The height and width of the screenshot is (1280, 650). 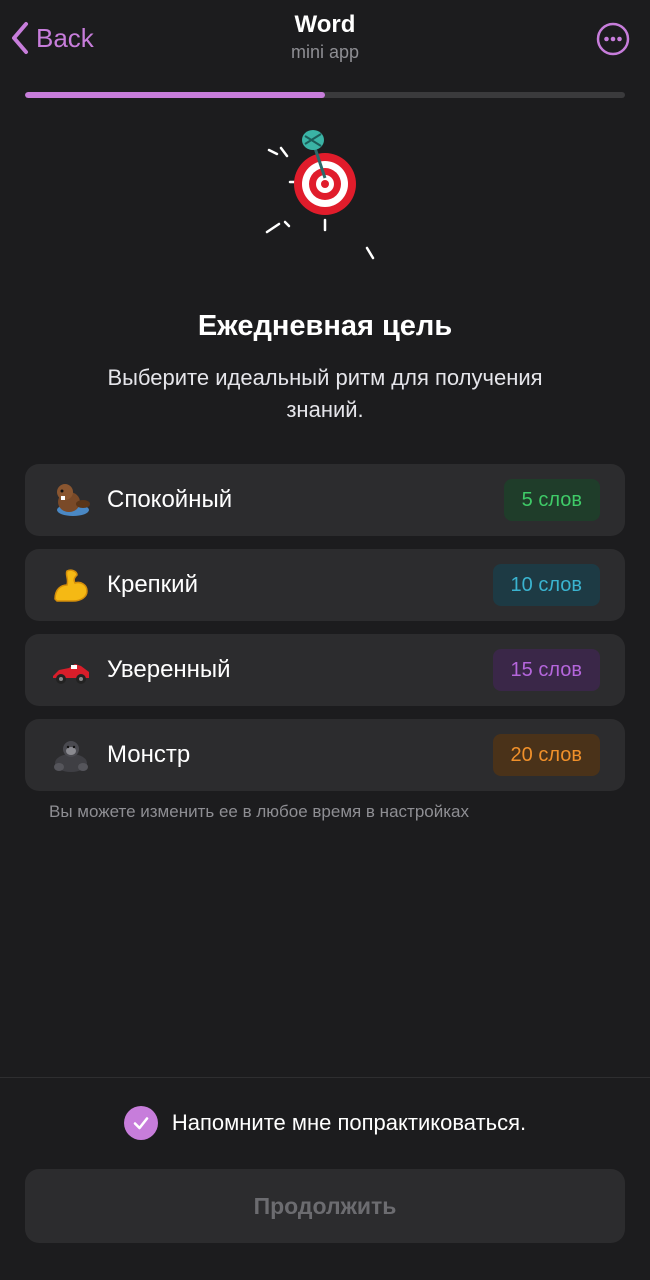 What do you see at coordinates (71, 755) in the screenshot?
I see `gorilla-icon` at bounding box center [71, 755].